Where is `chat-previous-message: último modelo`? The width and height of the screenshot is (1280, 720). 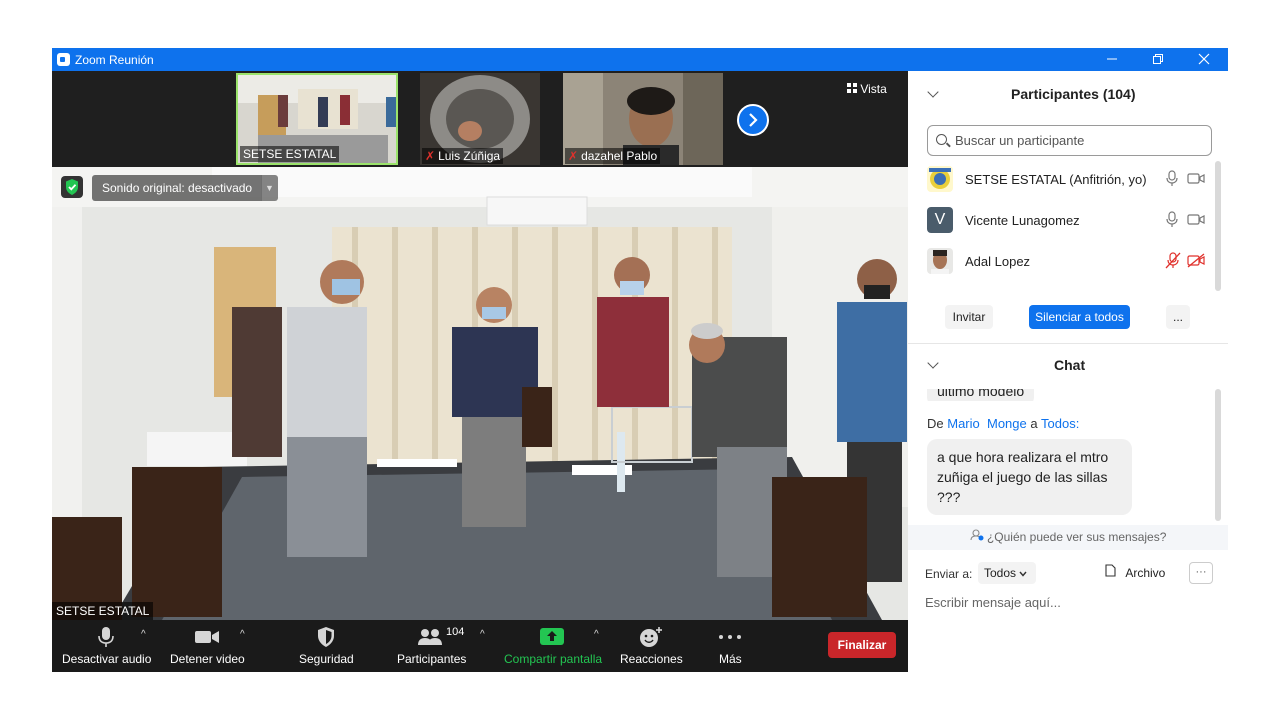 chat-previous-message: último modelo is located at coordinates (1063, 395).